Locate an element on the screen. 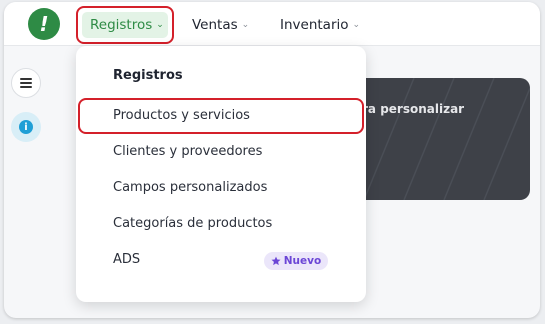 Image resolution: width=545 pixels, height=324 pixels. info-icon: i is located at coordinates (26, 127).